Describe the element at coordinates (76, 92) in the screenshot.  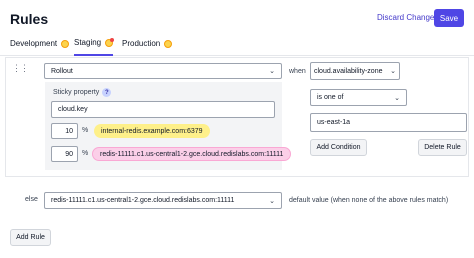
I see `sticky-label-text: Sticky property` at that location.